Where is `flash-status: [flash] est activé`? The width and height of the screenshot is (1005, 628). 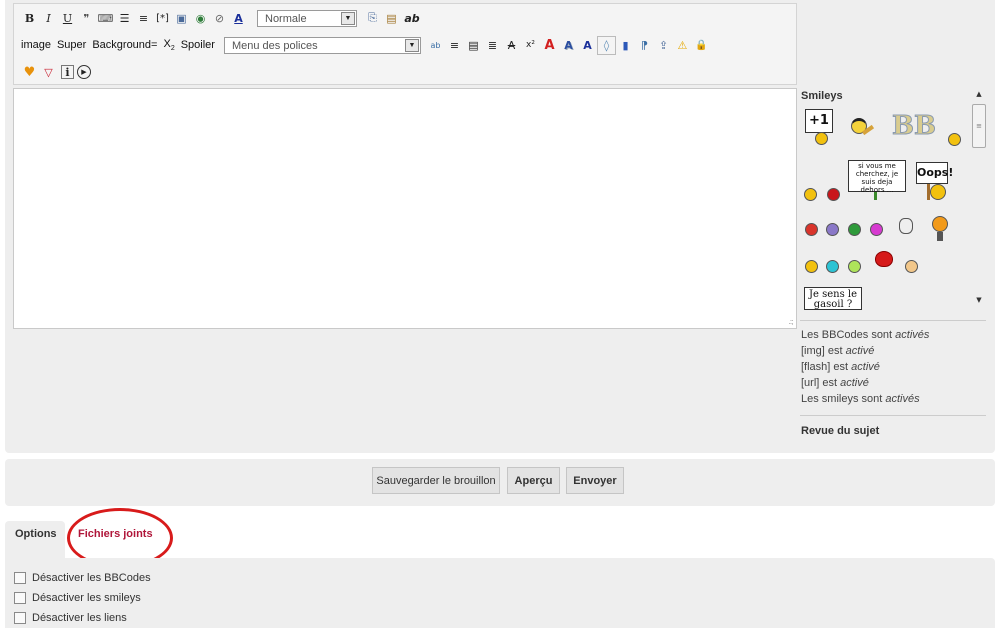 flash-status: [flash] est activé is located at coordinates (840, 367).